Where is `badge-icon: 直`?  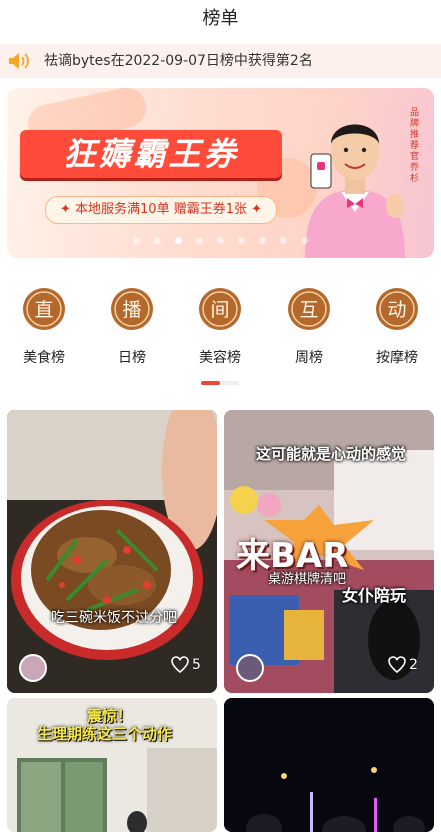 badge-icon: 直 is located at coordinates (44, 309).